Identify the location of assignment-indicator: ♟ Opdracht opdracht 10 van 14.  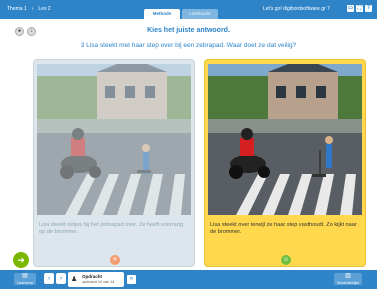
(96, 279).